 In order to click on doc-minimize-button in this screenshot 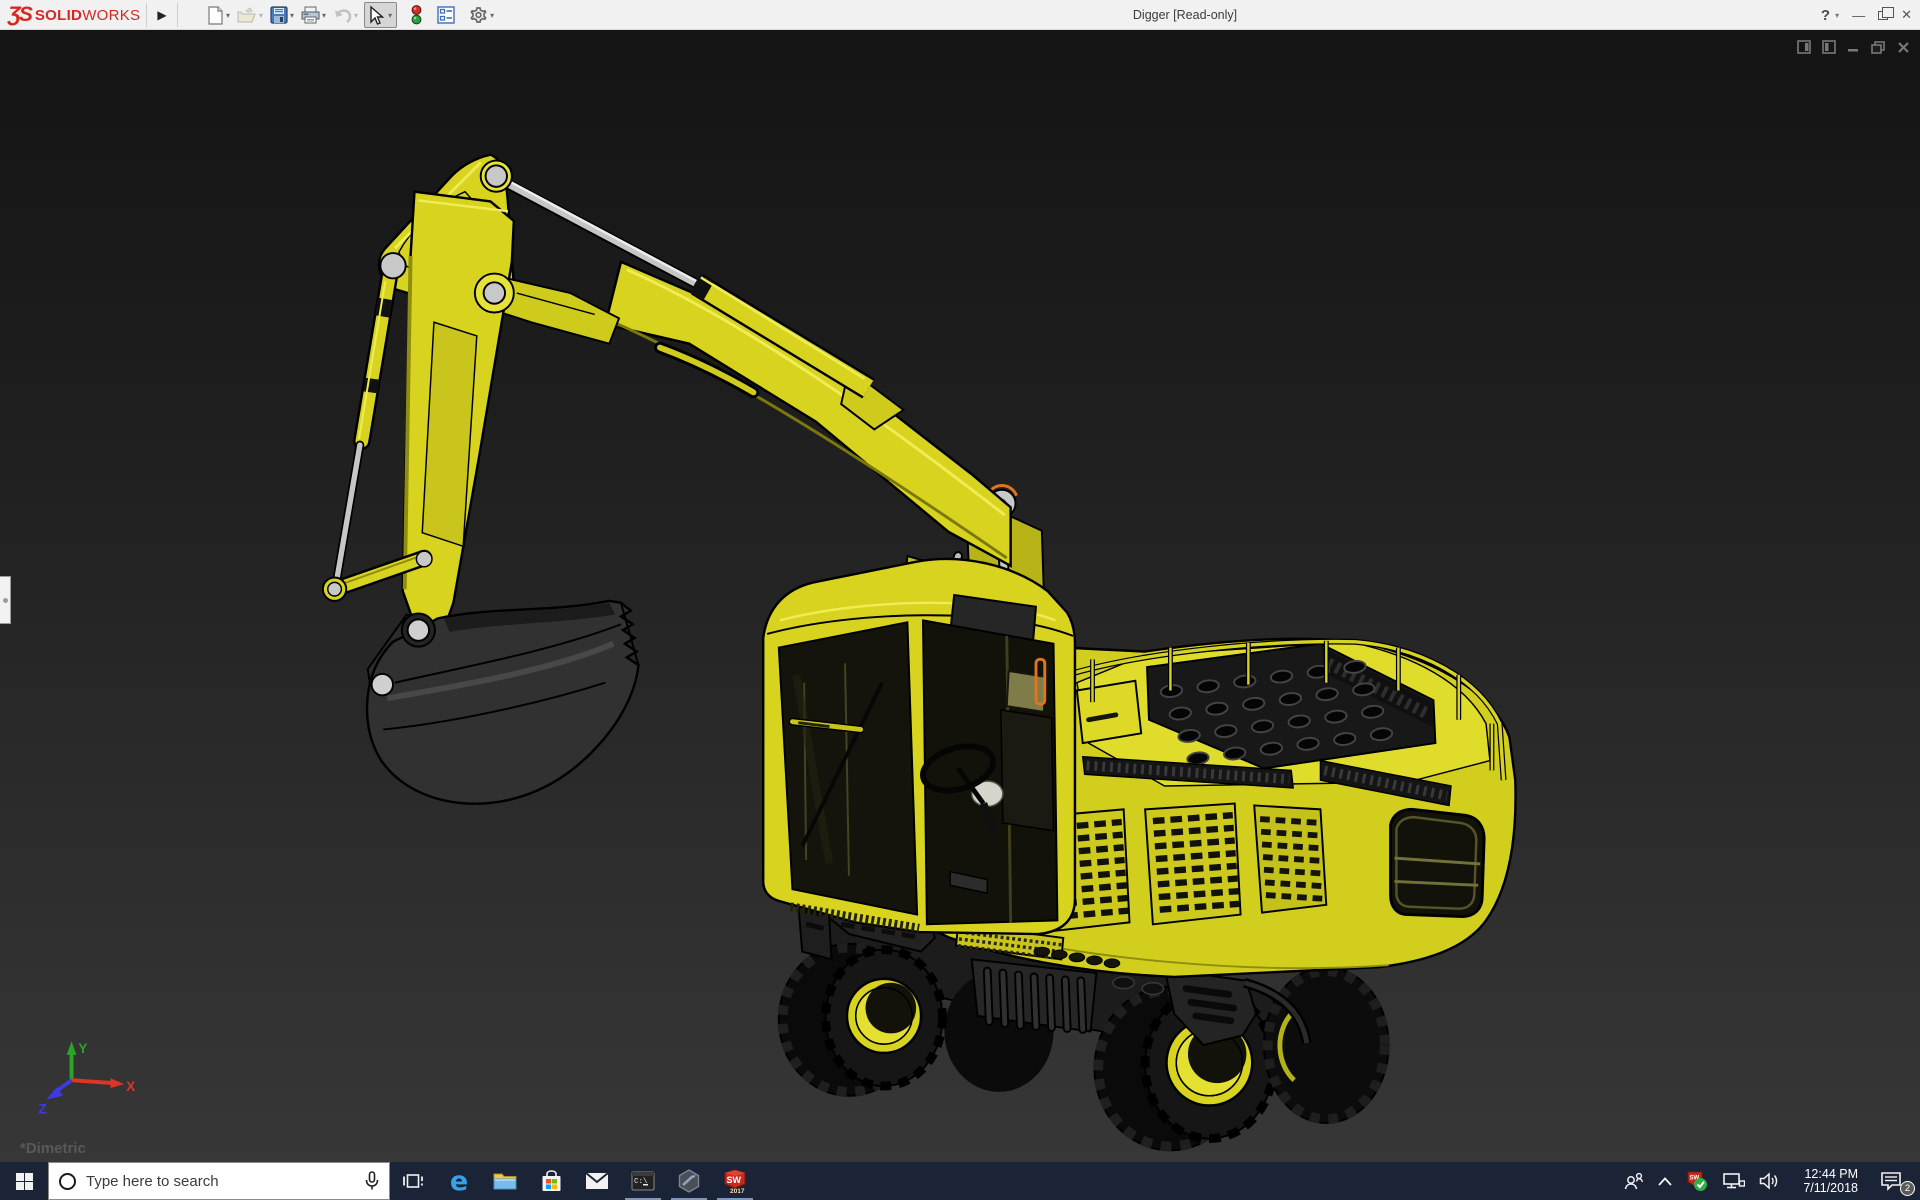, I will do `click(1853, 47)`.